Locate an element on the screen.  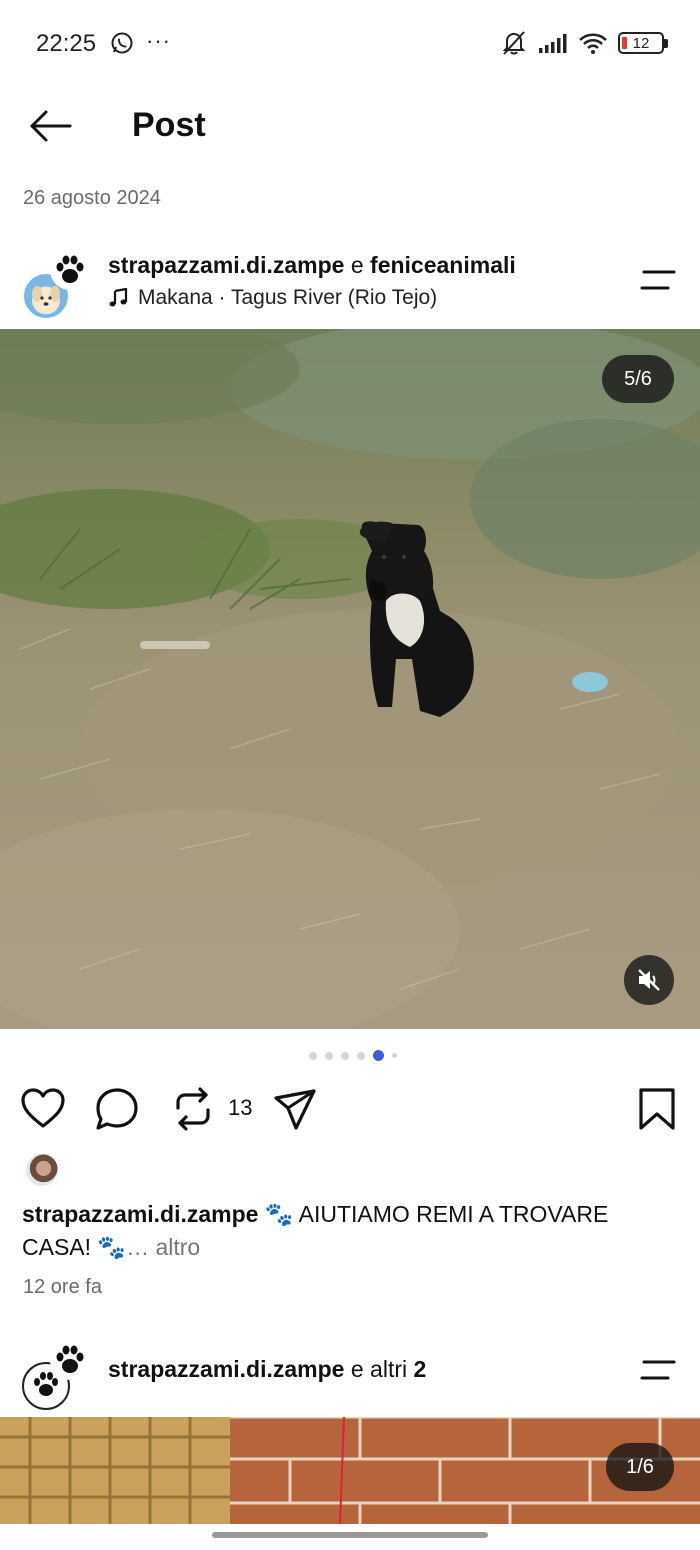
whatsapp-icon is located at coordinates (122, 43).